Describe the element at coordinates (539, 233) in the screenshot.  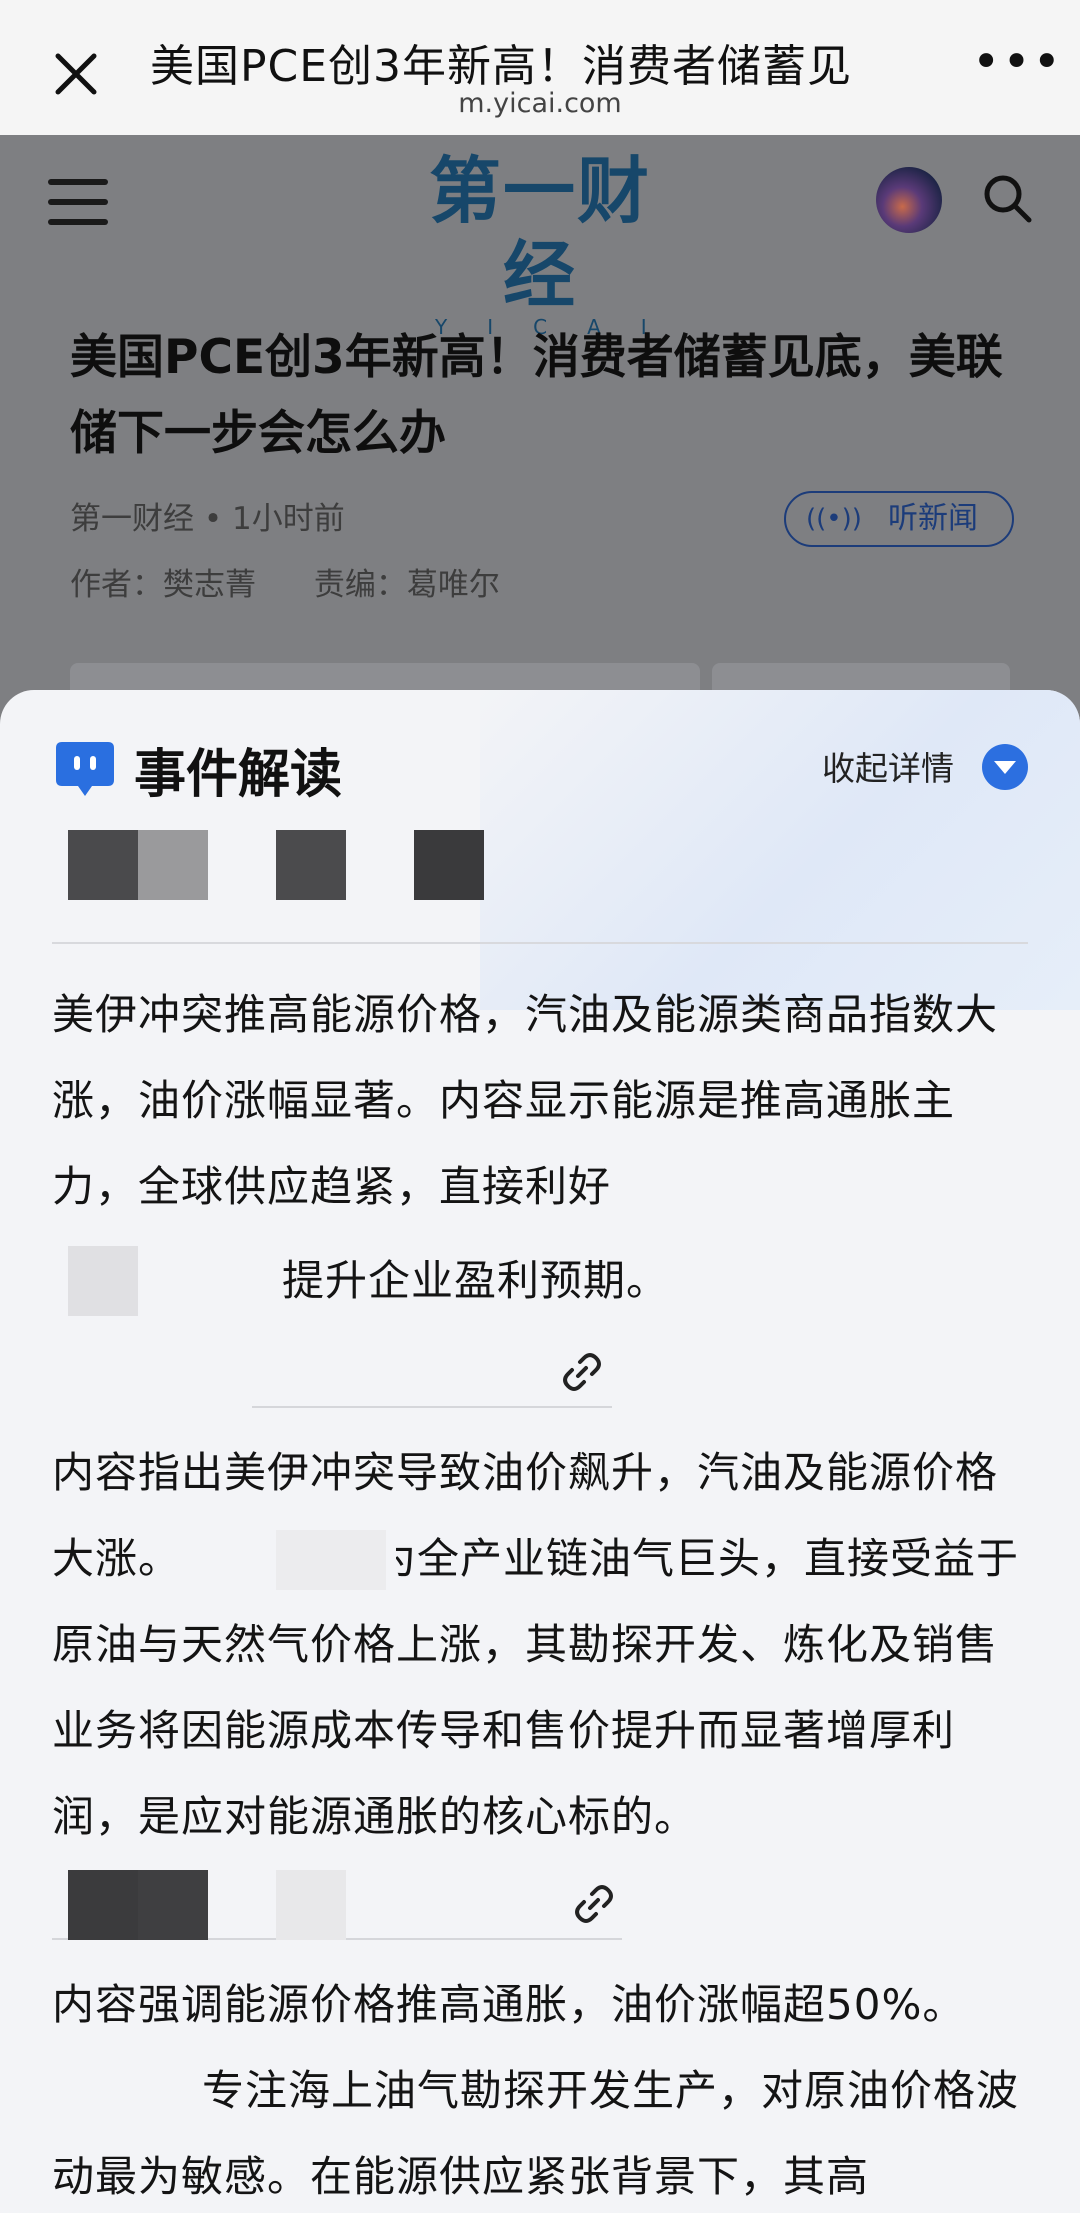
I see `logo-text: 第一财经` at that location.